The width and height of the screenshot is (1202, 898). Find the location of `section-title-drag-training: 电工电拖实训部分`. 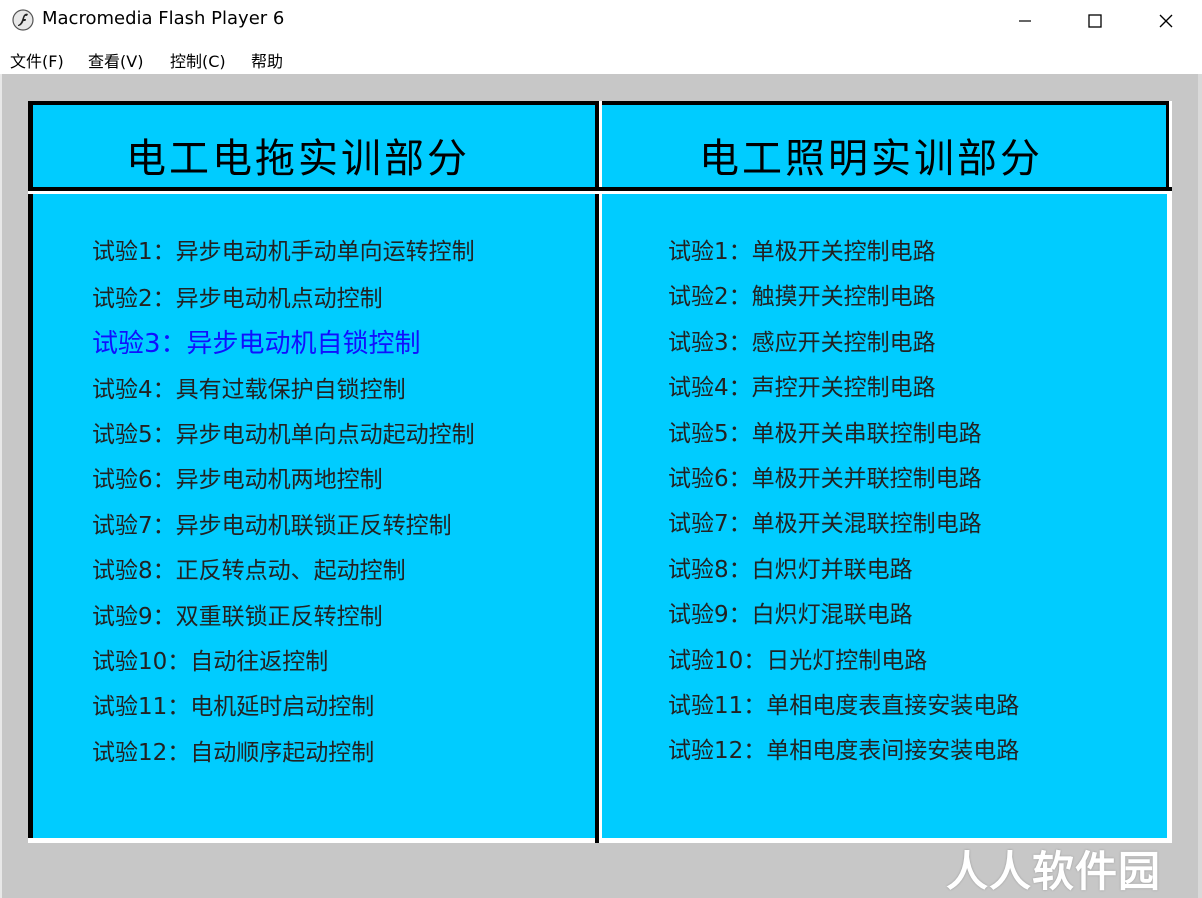

section-title-drag-training: 电工电拖实训部分 is located at coordinates (298, 159).